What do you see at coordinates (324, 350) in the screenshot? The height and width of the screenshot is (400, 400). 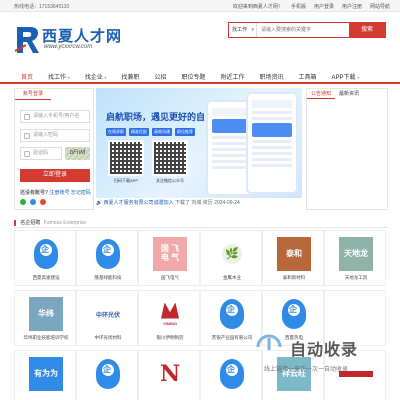 I see `watermark-text: 自动收录` at bounding box center [324, 350].